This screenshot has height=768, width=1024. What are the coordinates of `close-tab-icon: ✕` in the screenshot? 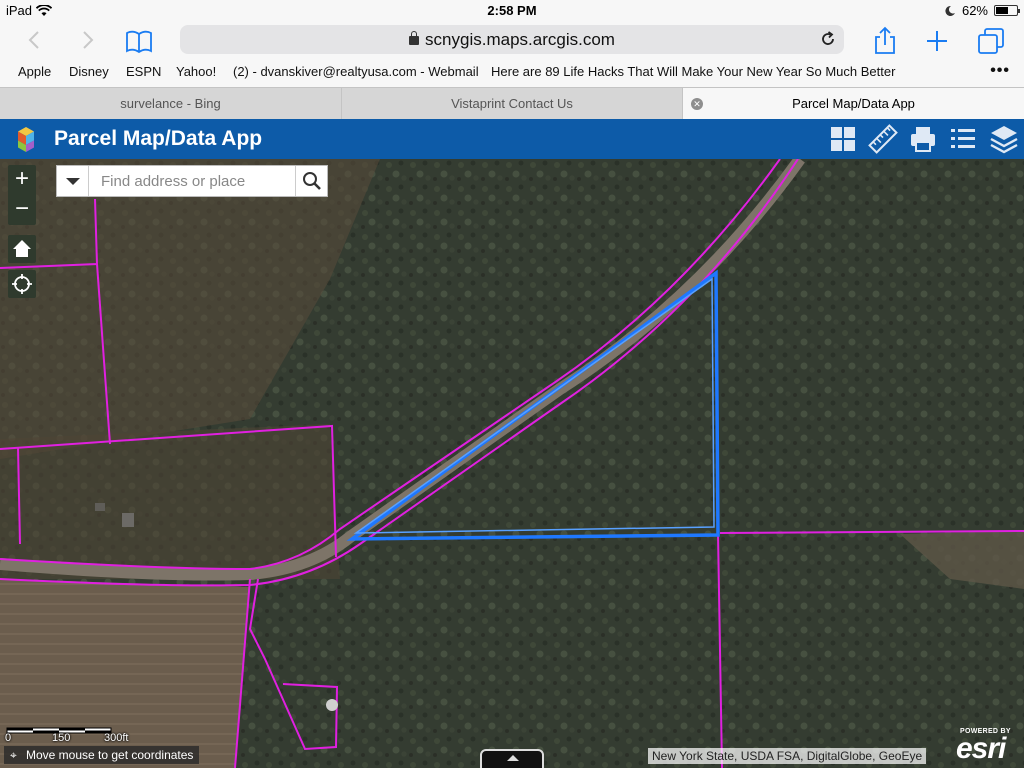 It's located at (697, 104).